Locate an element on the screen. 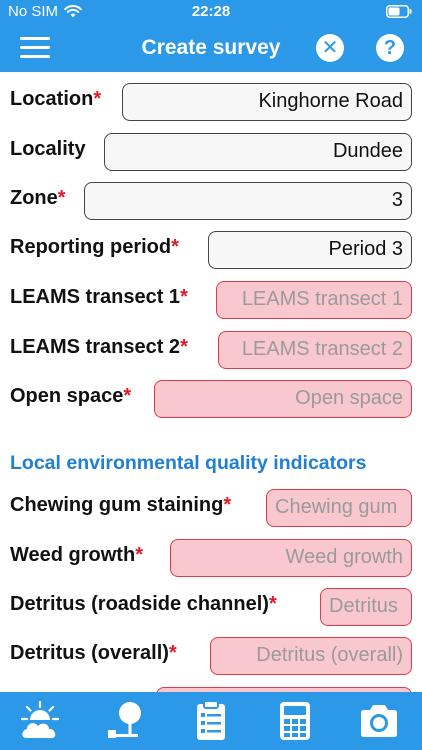 The image size is (422, 750). reporting-period-label: Reporting period* is located at coordinates (94, 247).